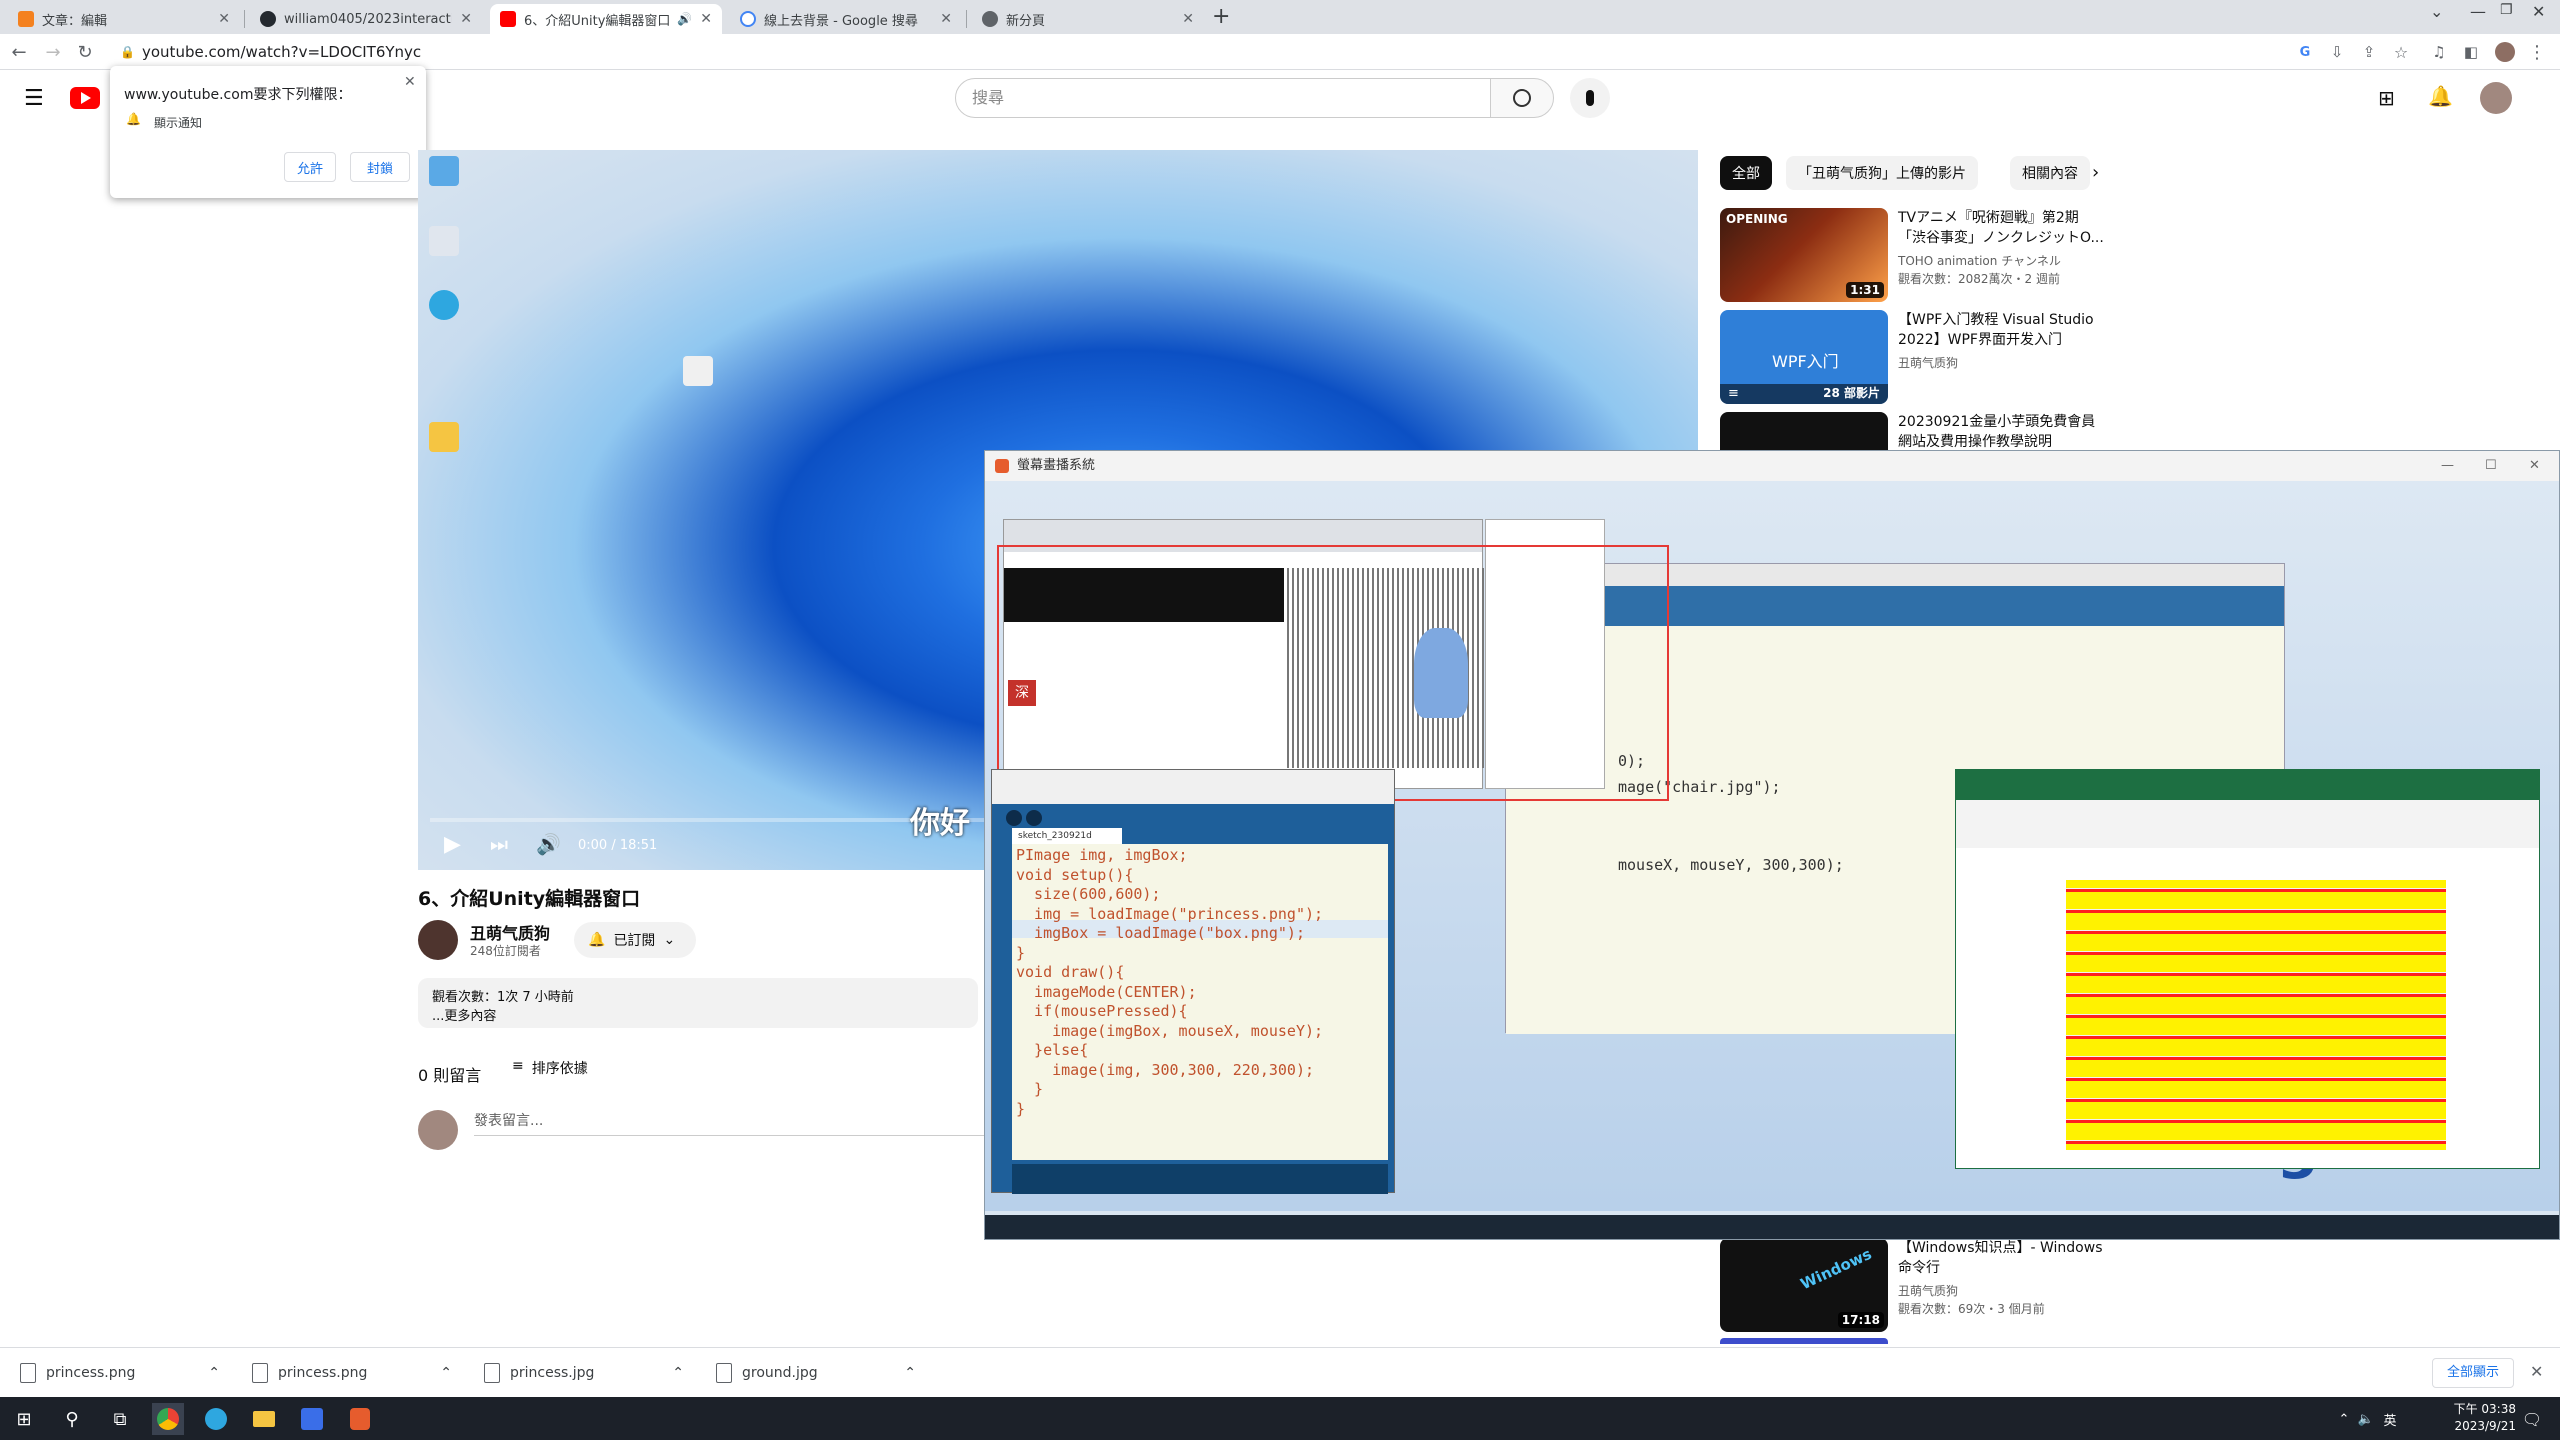  Describe the element at coordinates (2369, 52) in the screenshot. I see `share-icon: ⇪` at that location.